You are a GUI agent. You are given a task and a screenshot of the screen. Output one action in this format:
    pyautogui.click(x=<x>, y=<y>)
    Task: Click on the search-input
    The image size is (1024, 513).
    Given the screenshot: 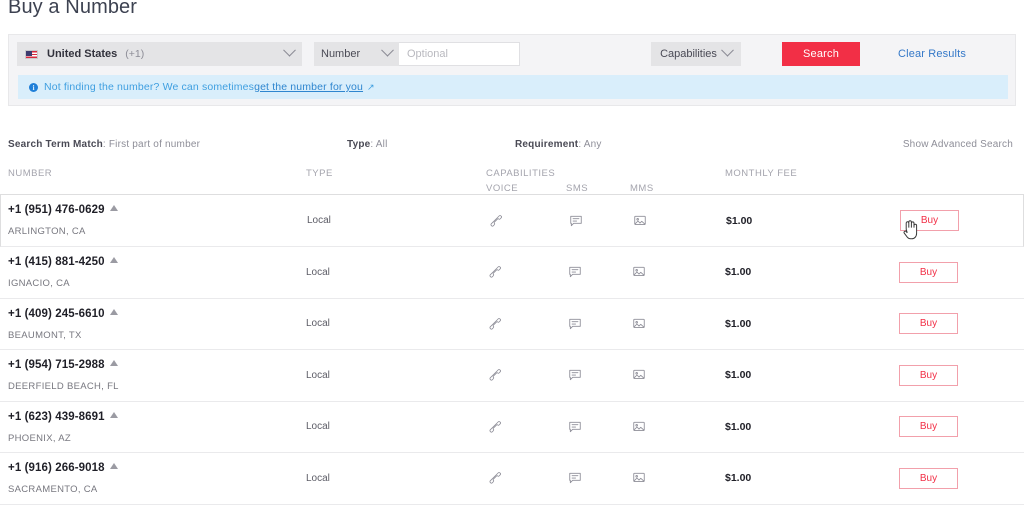 What is the action you would take?
    pyautogui.click(x=459, y=54)
    